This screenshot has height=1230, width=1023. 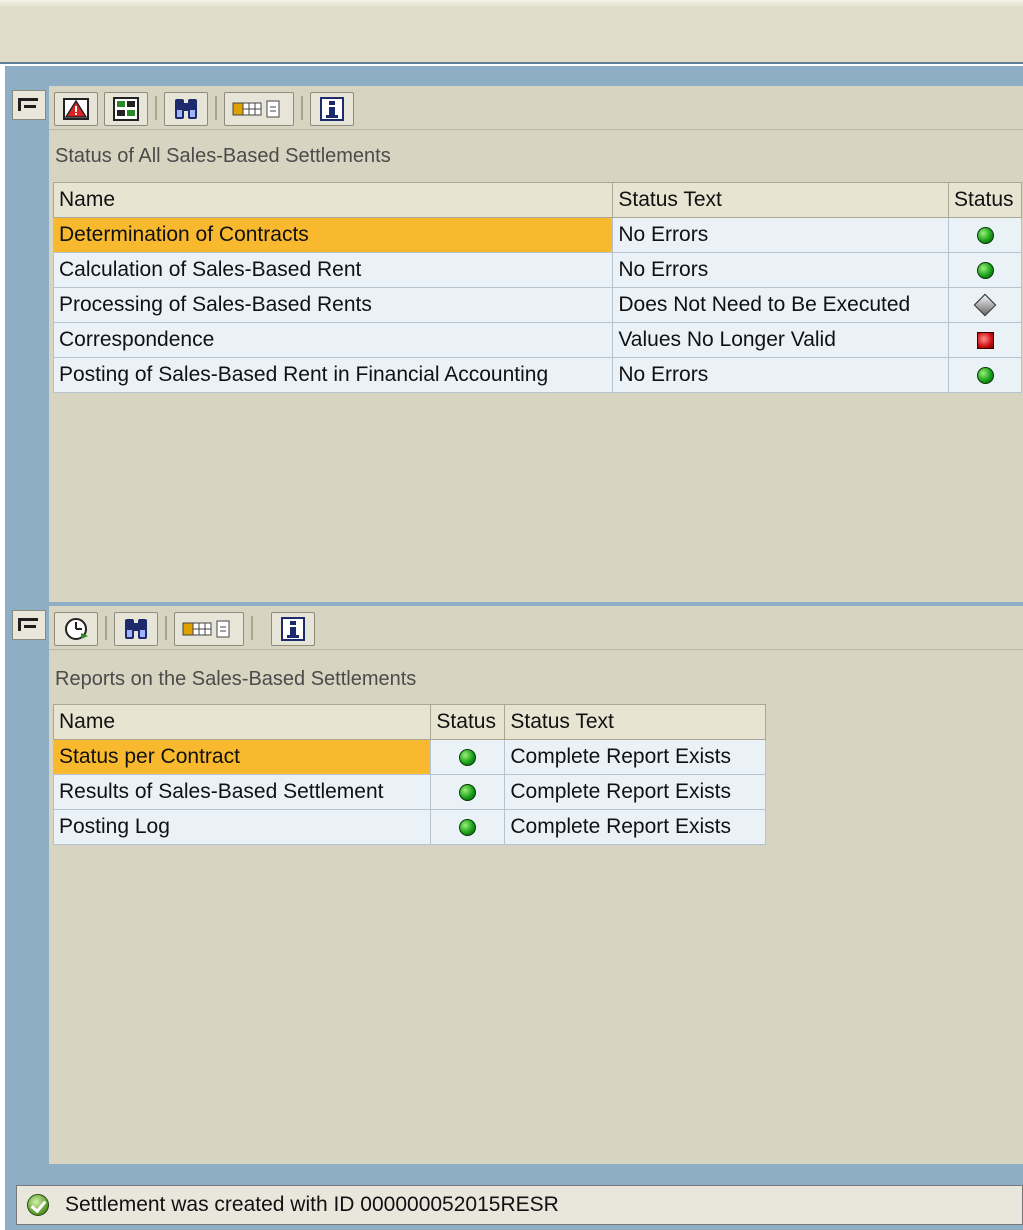 I want to click on alert-icon, so click(x=76, y=109).